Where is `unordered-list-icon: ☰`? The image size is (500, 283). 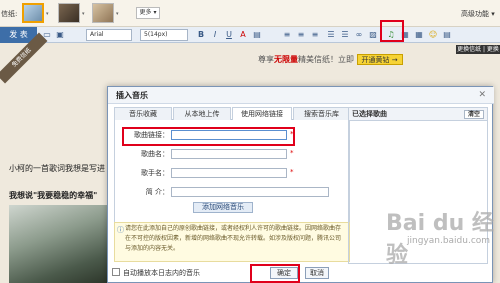 unordered-list-icon: ☰ is located at coordinates (345, 35).